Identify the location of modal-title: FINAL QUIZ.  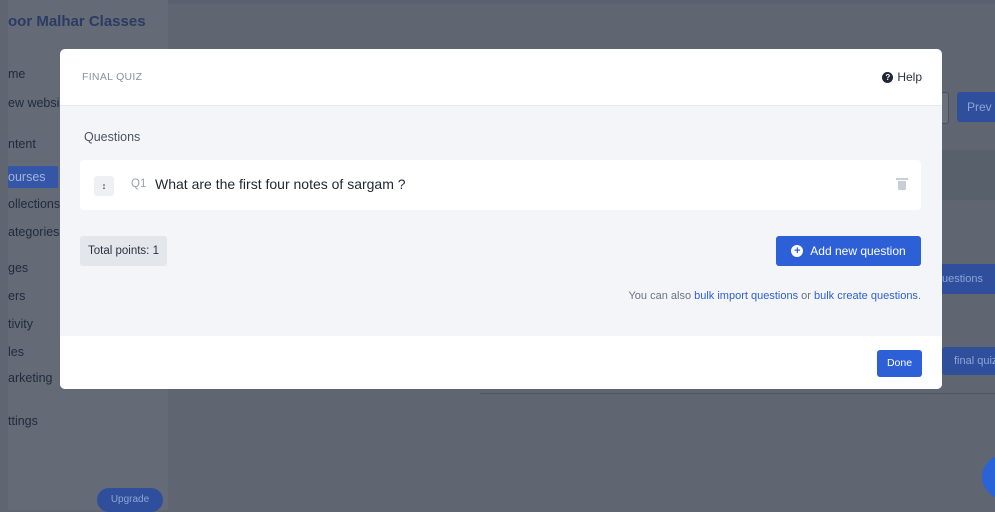
(112, 77).